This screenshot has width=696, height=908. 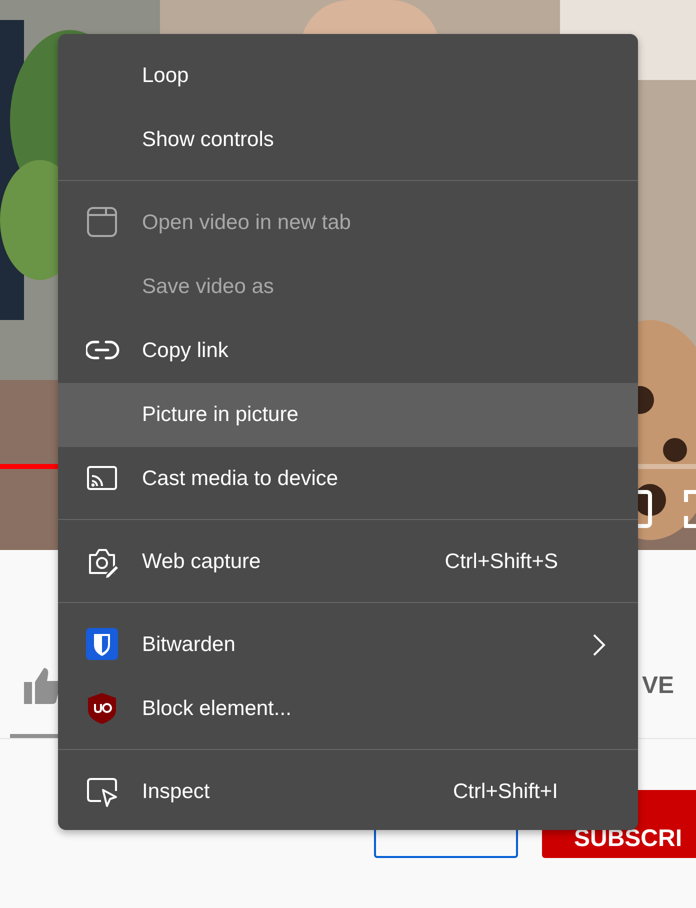 What do you see at coordinates (501, 562) in the screenshot?
I see `shortcut-text: Ctrl+Shift+S` at bounding box center [501, 562].